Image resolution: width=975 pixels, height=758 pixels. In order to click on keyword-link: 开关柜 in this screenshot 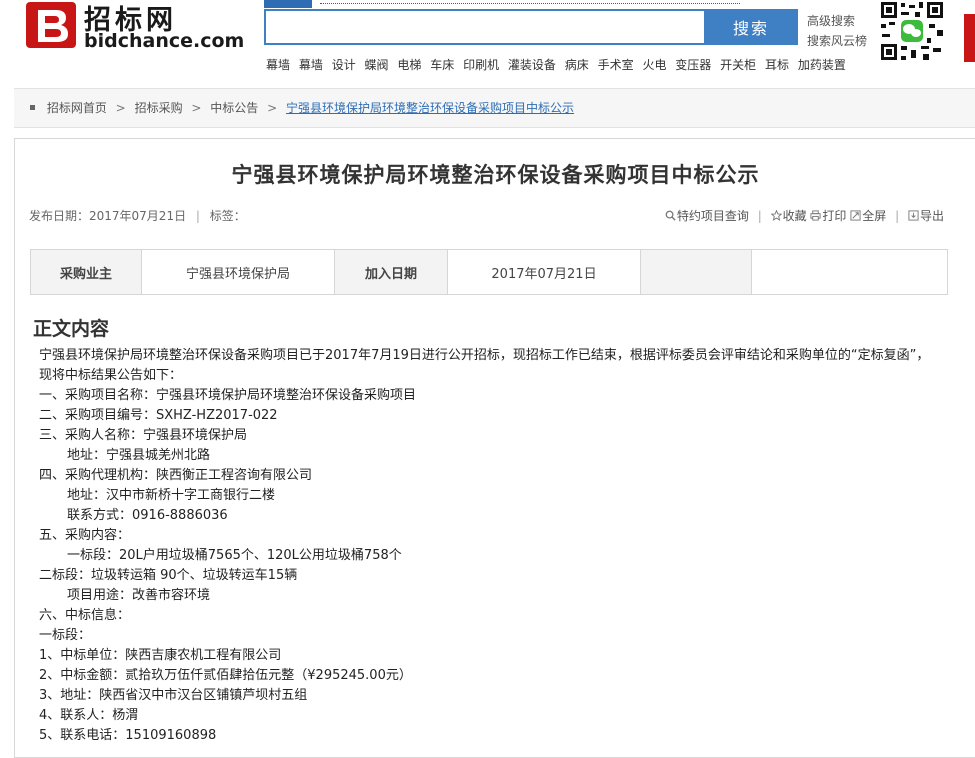, I will do `click(738, 65)`.